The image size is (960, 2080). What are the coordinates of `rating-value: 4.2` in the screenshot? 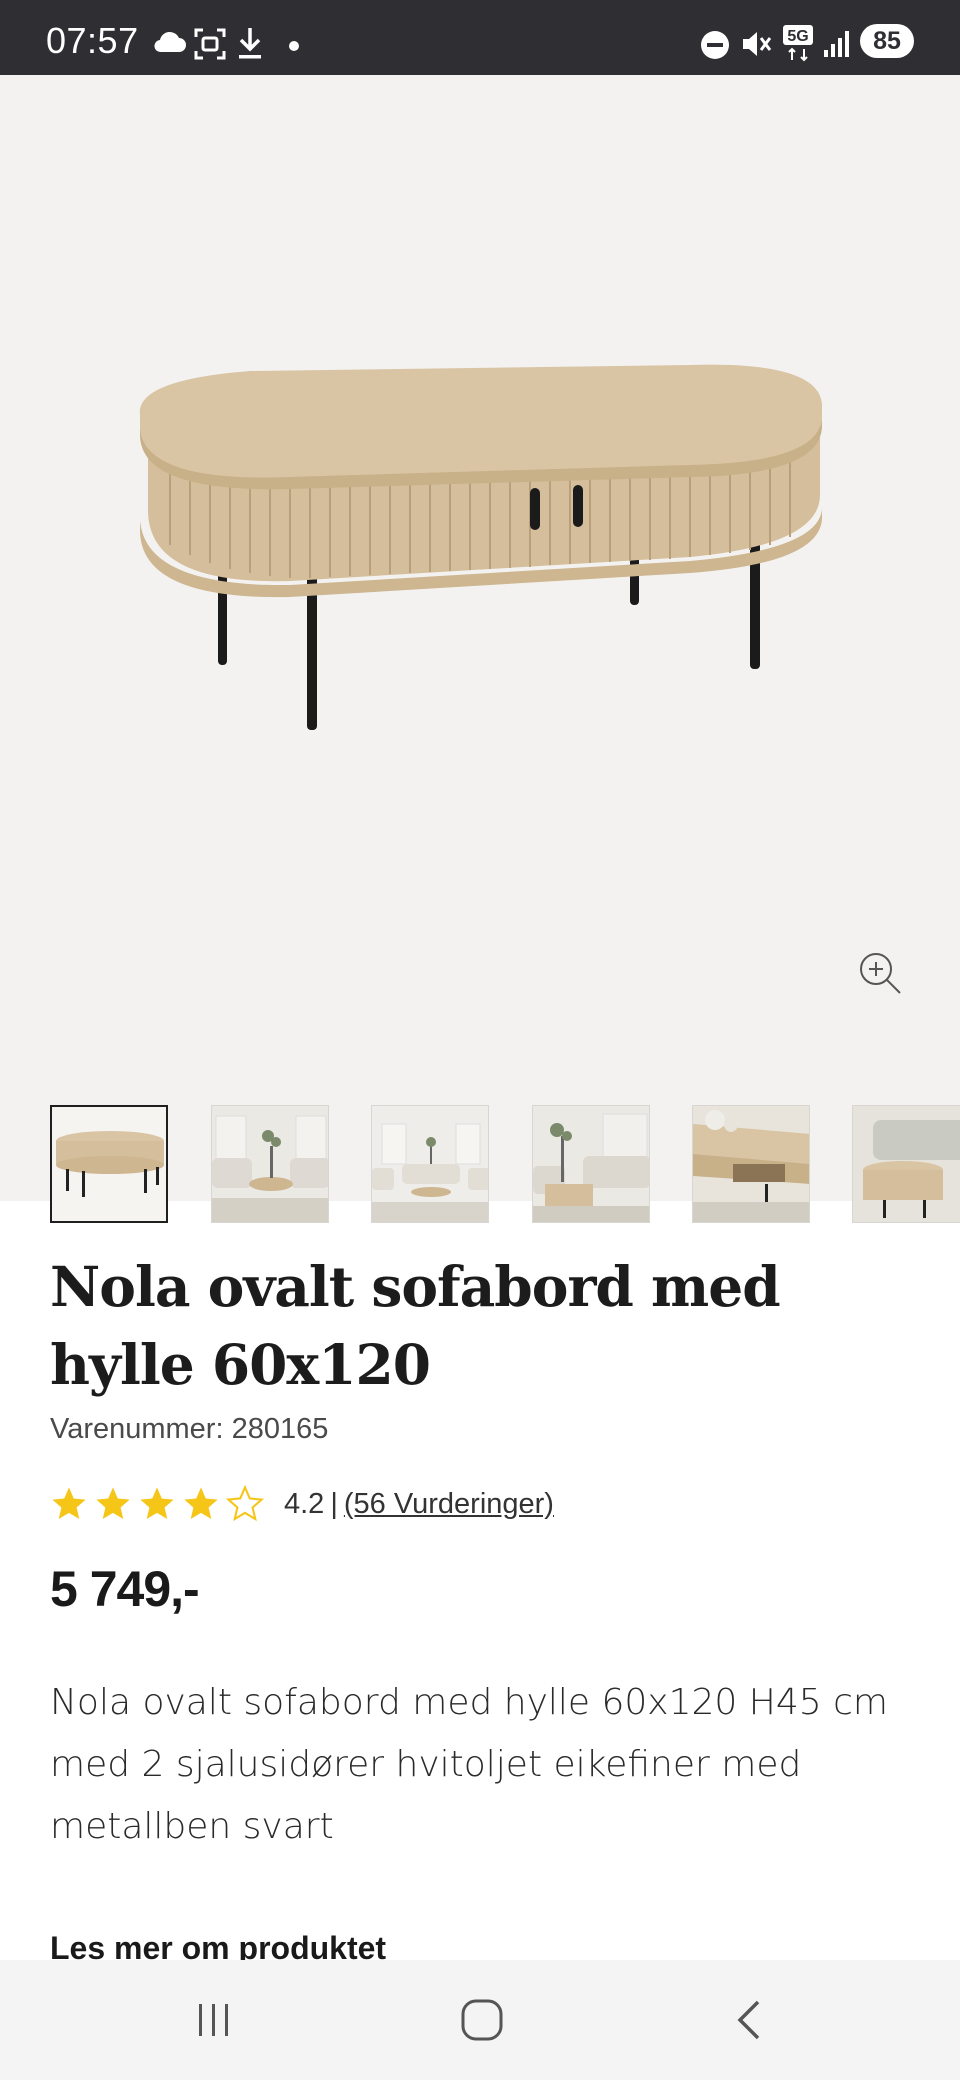 It's located at (304, 1503).